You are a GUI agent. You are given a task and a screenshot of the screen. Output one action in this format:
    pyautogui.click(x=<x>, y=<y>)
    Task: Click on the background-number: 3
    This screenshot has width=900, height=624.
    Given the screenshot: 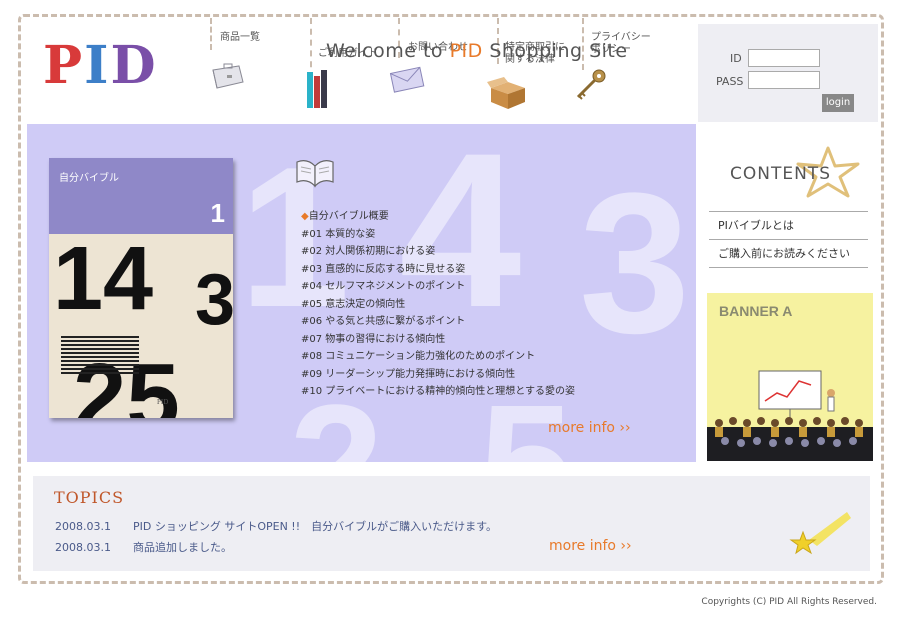 What is the action you would take?
    pyautogui.click(x=635, y=263)
    